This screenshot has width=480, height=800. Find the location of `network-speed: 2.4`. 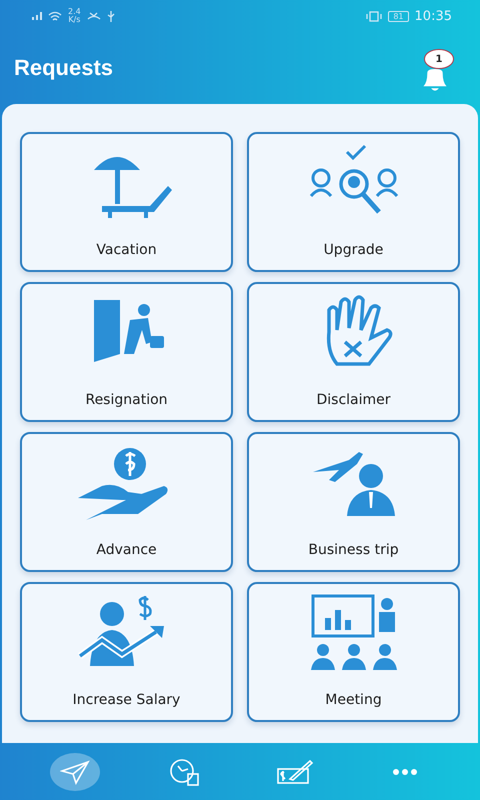

network-speed: 2.4 is located at coordinates (74, 12).